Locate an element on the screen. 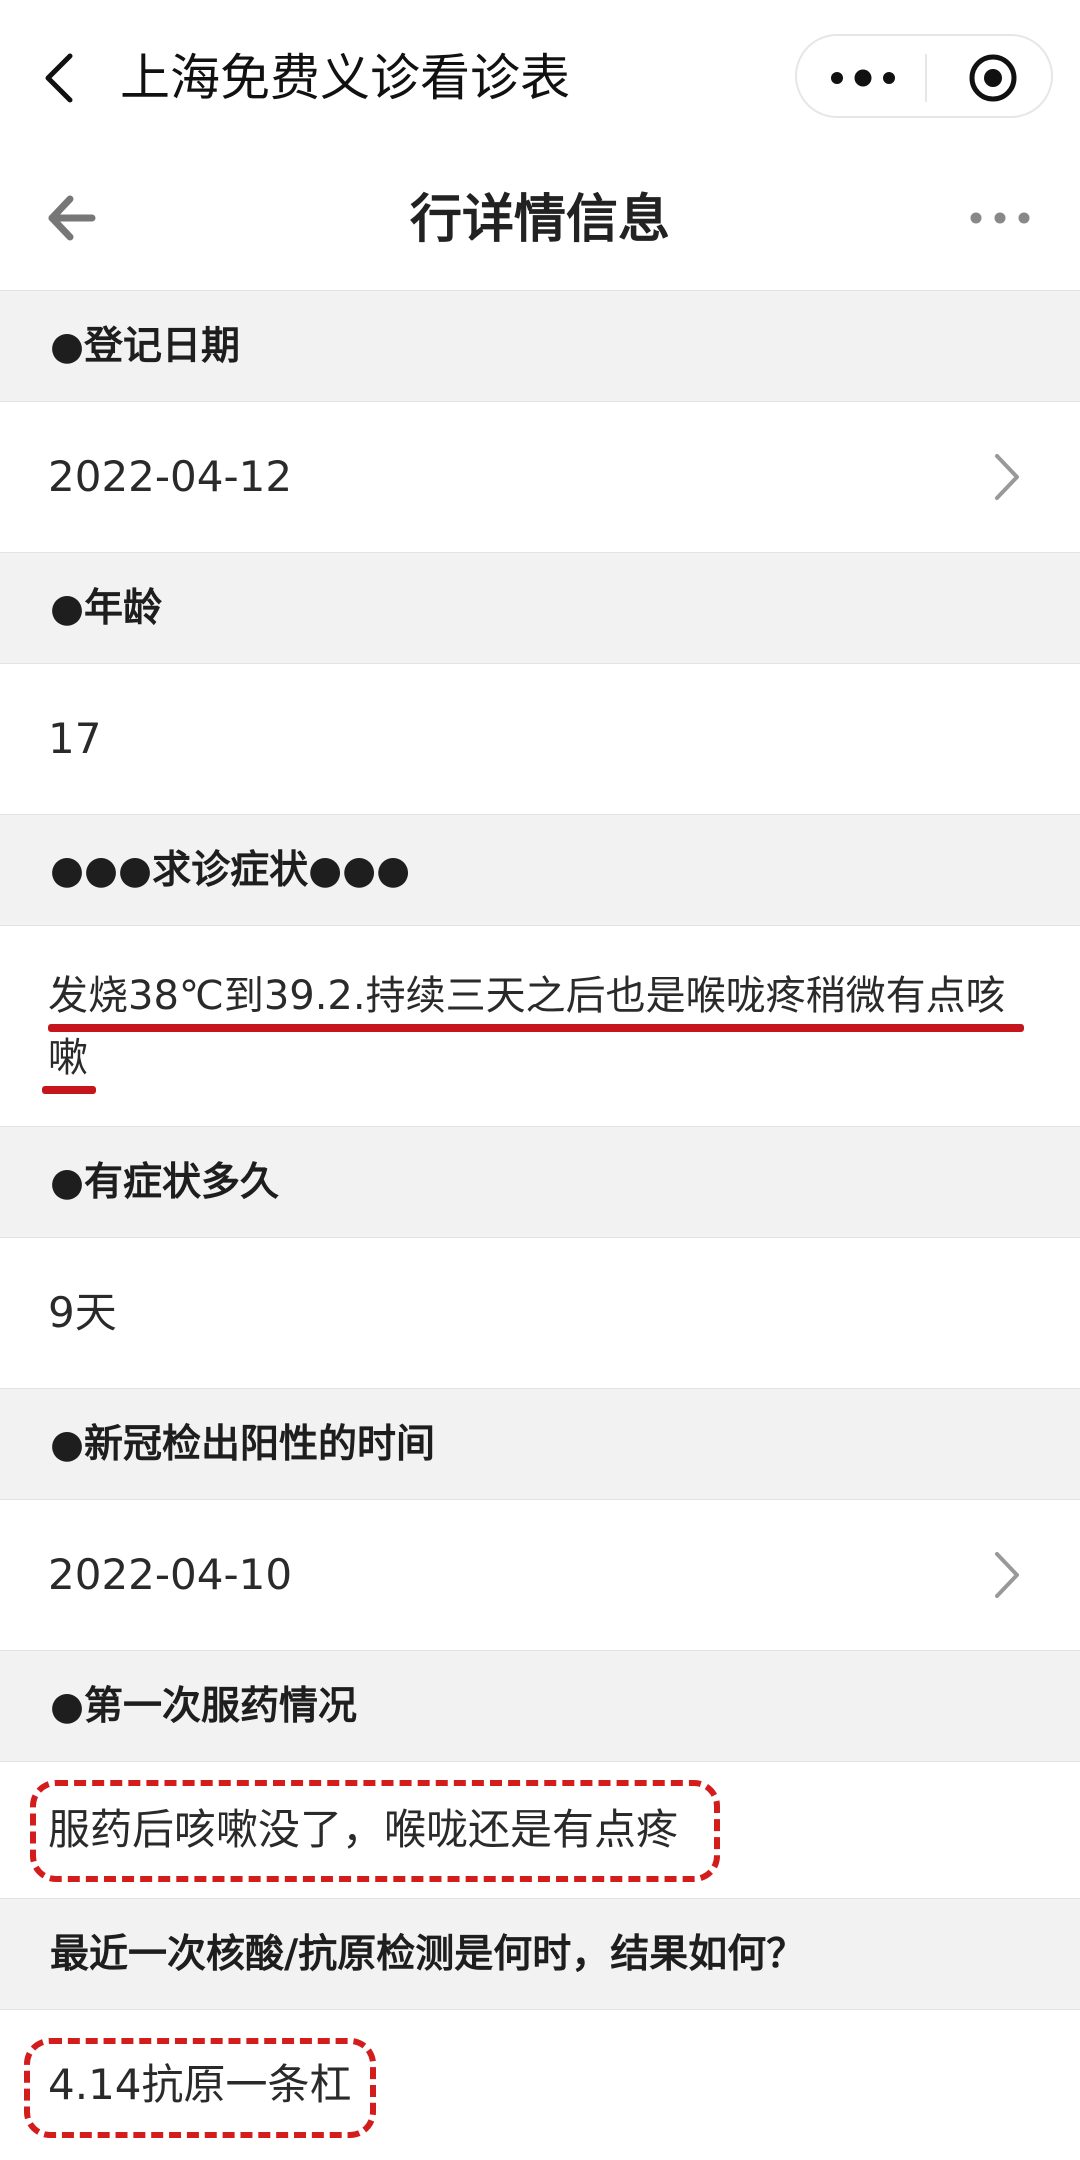  chevron-left-icon is located at coordinates (60, 78).